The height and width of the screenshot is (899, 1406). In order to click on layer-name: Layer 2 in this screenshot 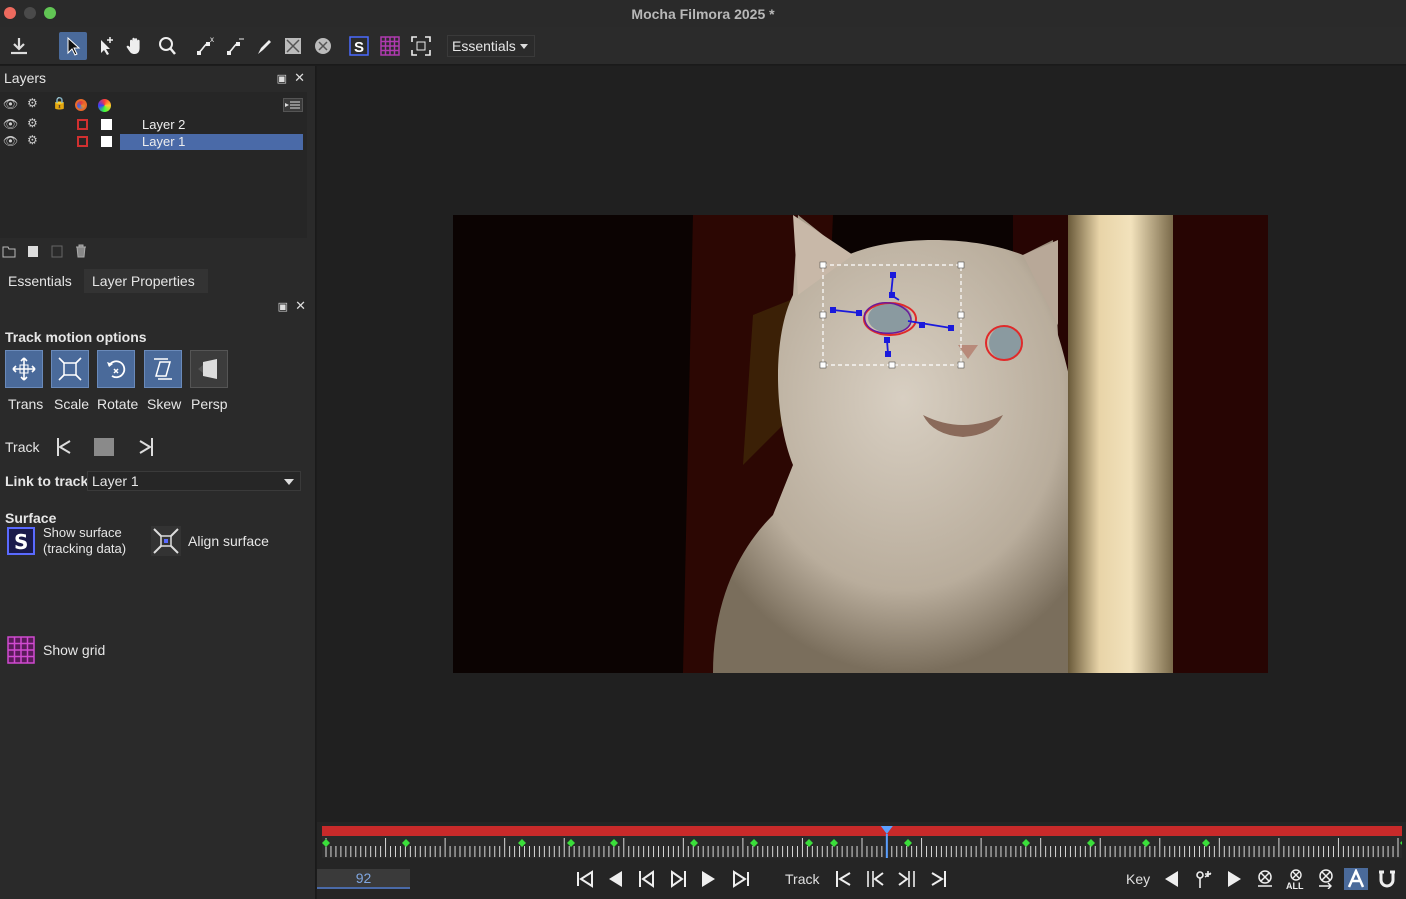, I will do `click(211, 125)`.